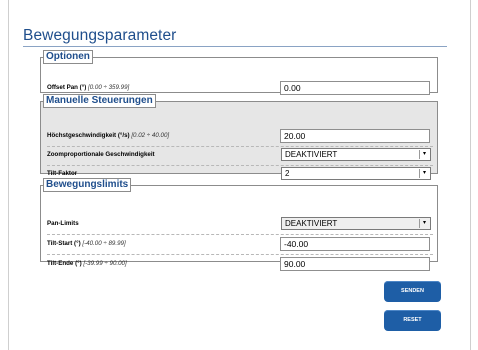 Image resolution: width=478 pixels, height=350 pixels. Describe the element at coordinates (105, 263) in the screenshot. I see `tilt-ende-hint: [-39.99 ÷ 90.00]` at that location.